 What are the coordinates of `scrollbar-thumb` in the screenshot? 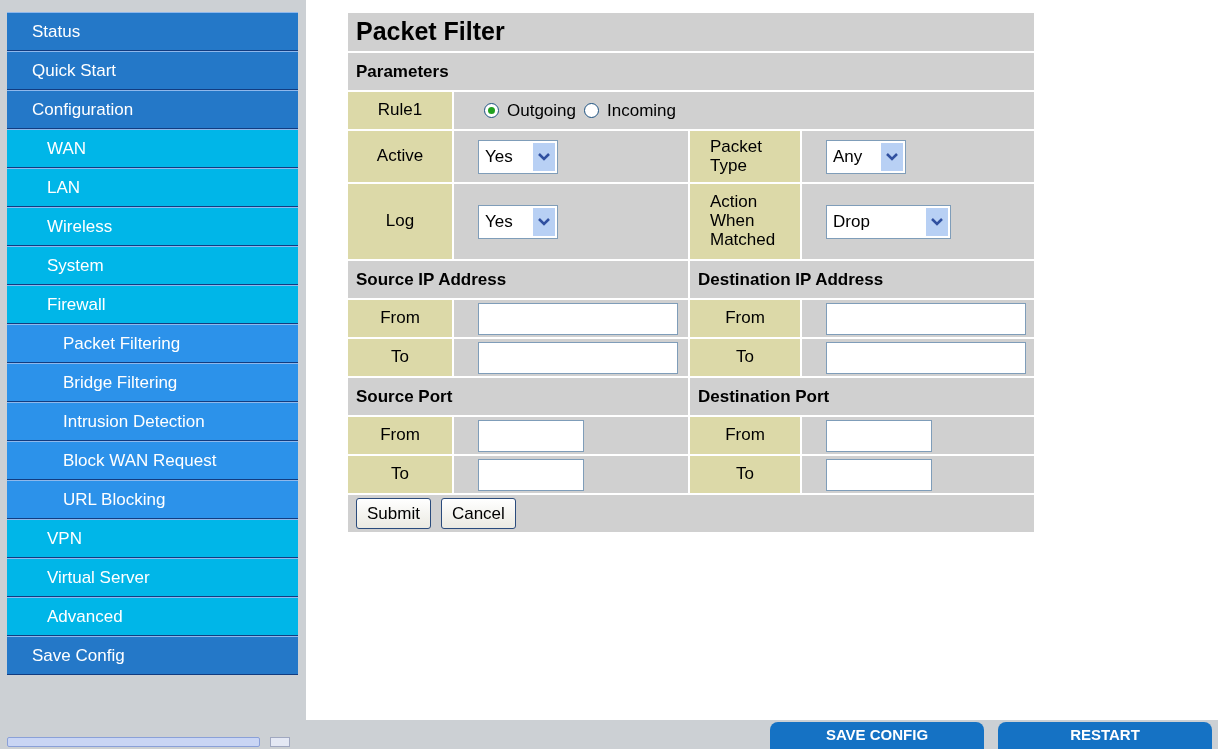 It's located at (133, 742).